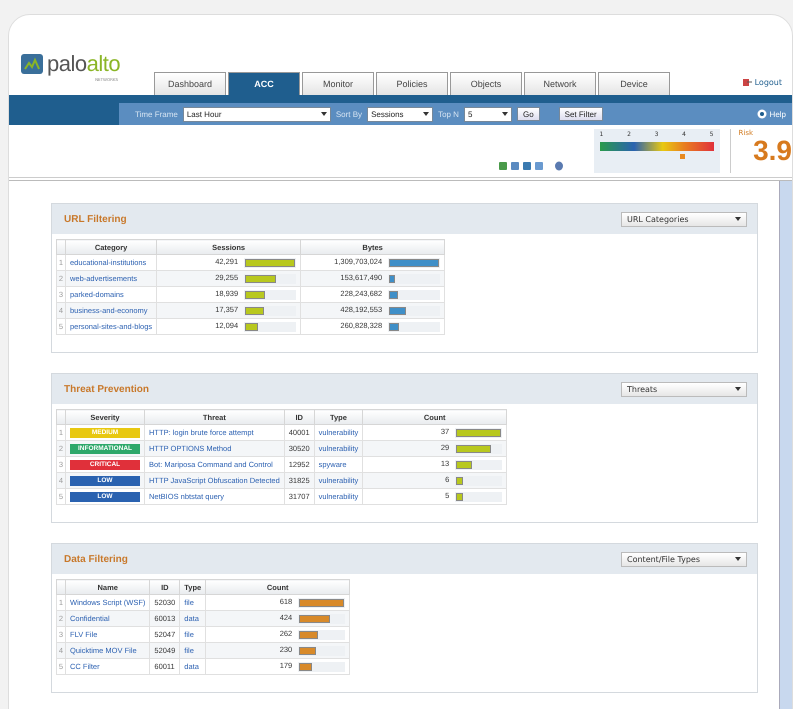  Describe the element at coordinates (488, 114) in the screenshot. I see `top-select: 5` at that location.